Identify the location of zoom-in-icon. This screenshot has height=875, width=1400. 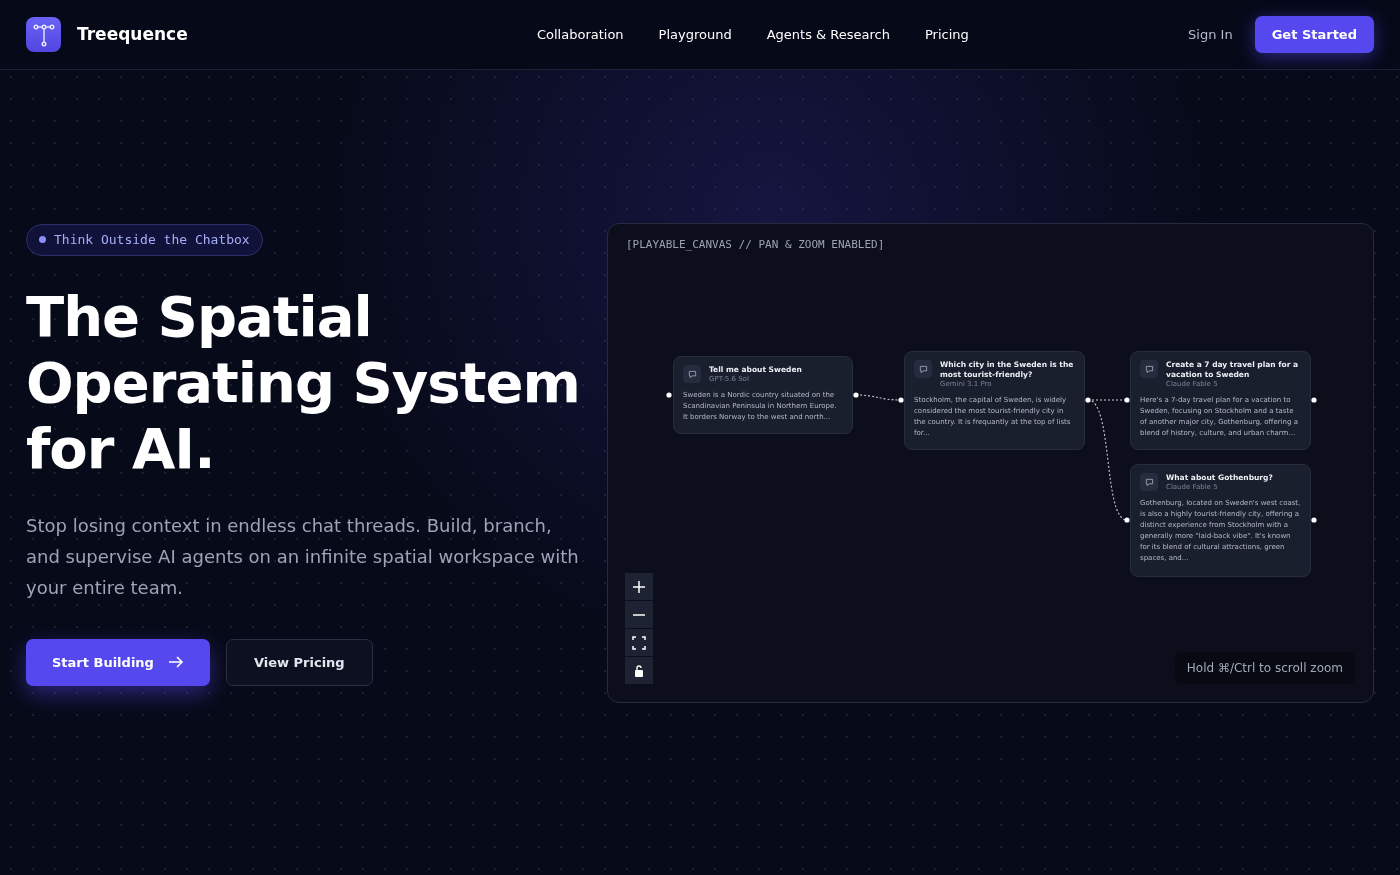
(639, 586).